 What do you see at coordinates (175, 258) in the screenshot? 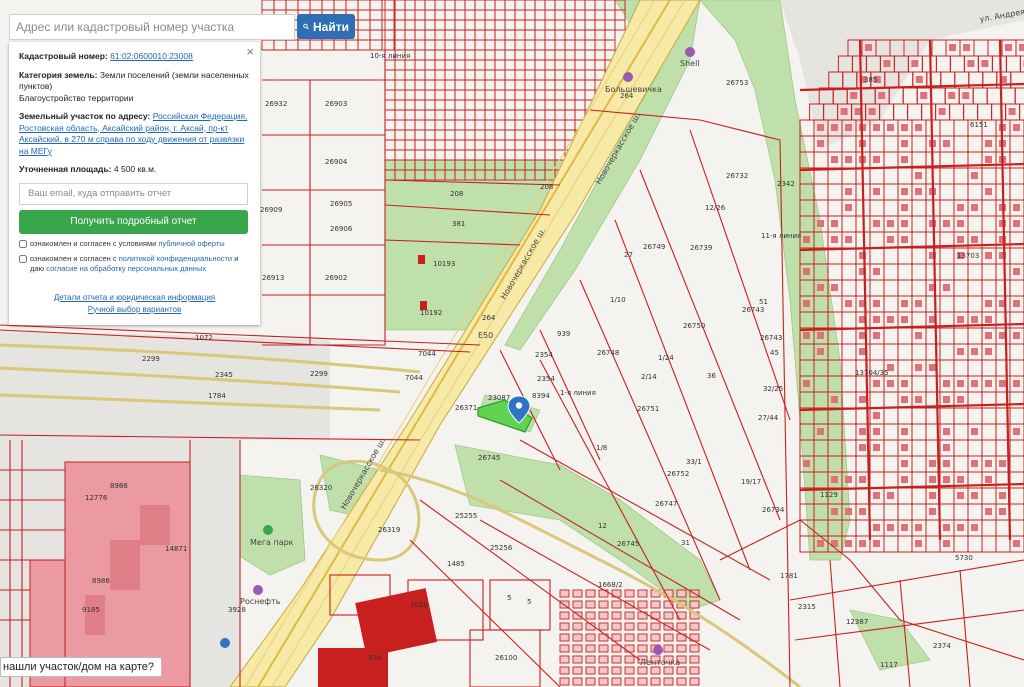
I see `privacy-policy-link: политикой конфиденциальности` at bounding box center [175, 258].